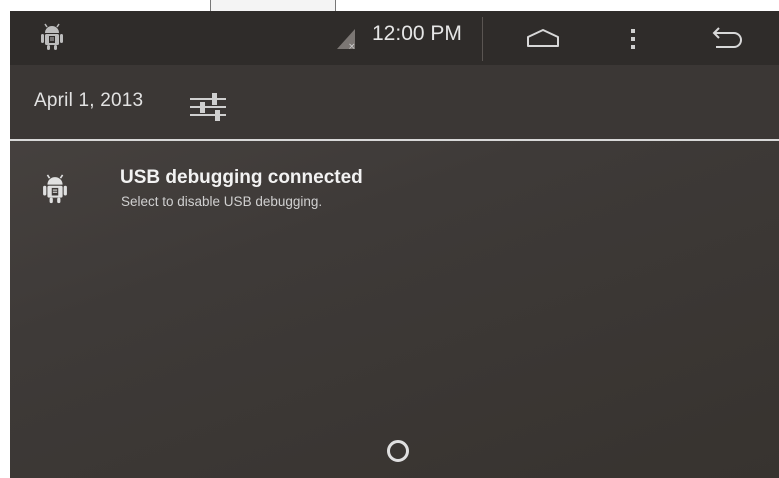 This screenshot has width=779, height=478. I want to click on notification-title: USB debugging connected, so click(241, 177).